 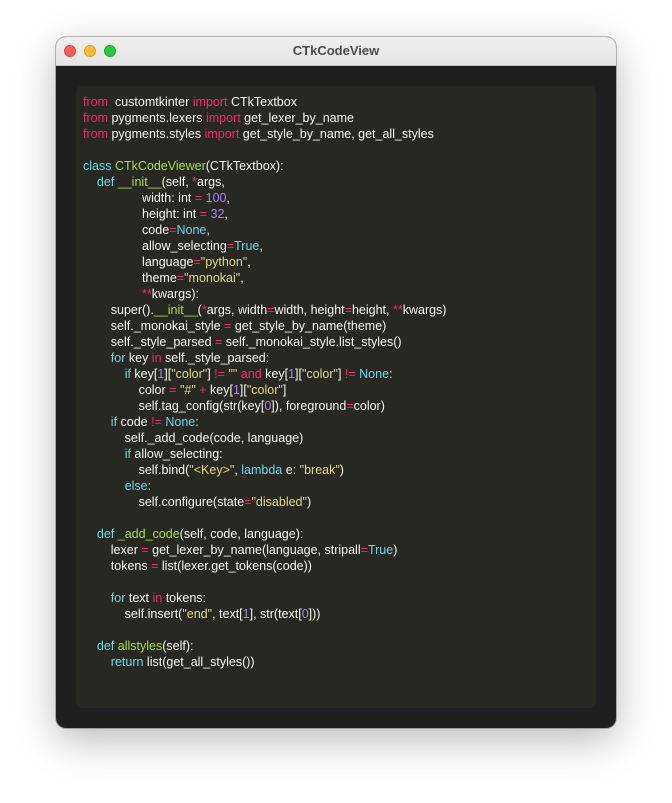 I want to click on code-token: list(lexer.get_tokens(code)), so click(x=235, y=566).